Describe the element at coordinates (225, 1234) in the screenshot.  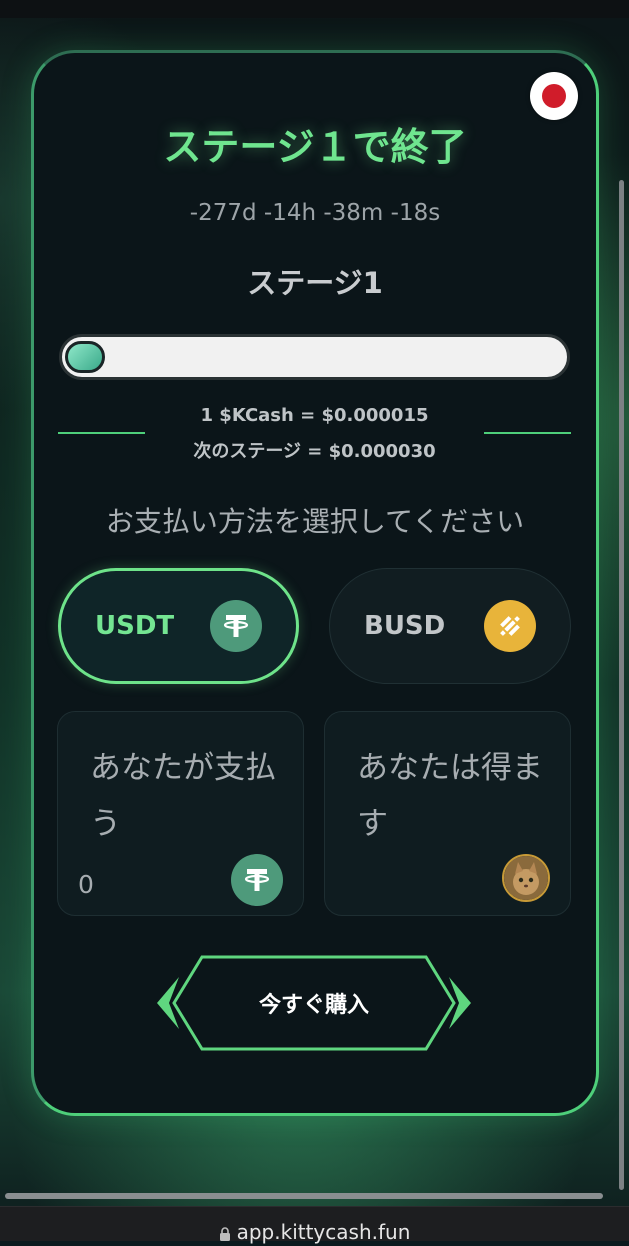
I see `lock-icon` at that location.